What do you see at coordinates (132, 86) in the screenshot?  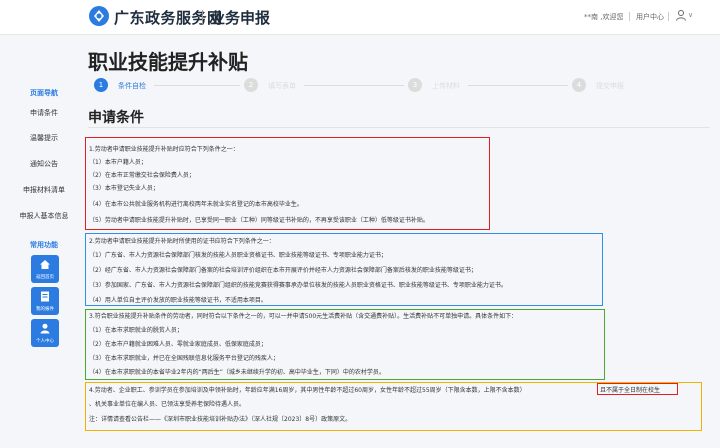 I see `step-label: 条件自检` at bounding box center [132, 86].